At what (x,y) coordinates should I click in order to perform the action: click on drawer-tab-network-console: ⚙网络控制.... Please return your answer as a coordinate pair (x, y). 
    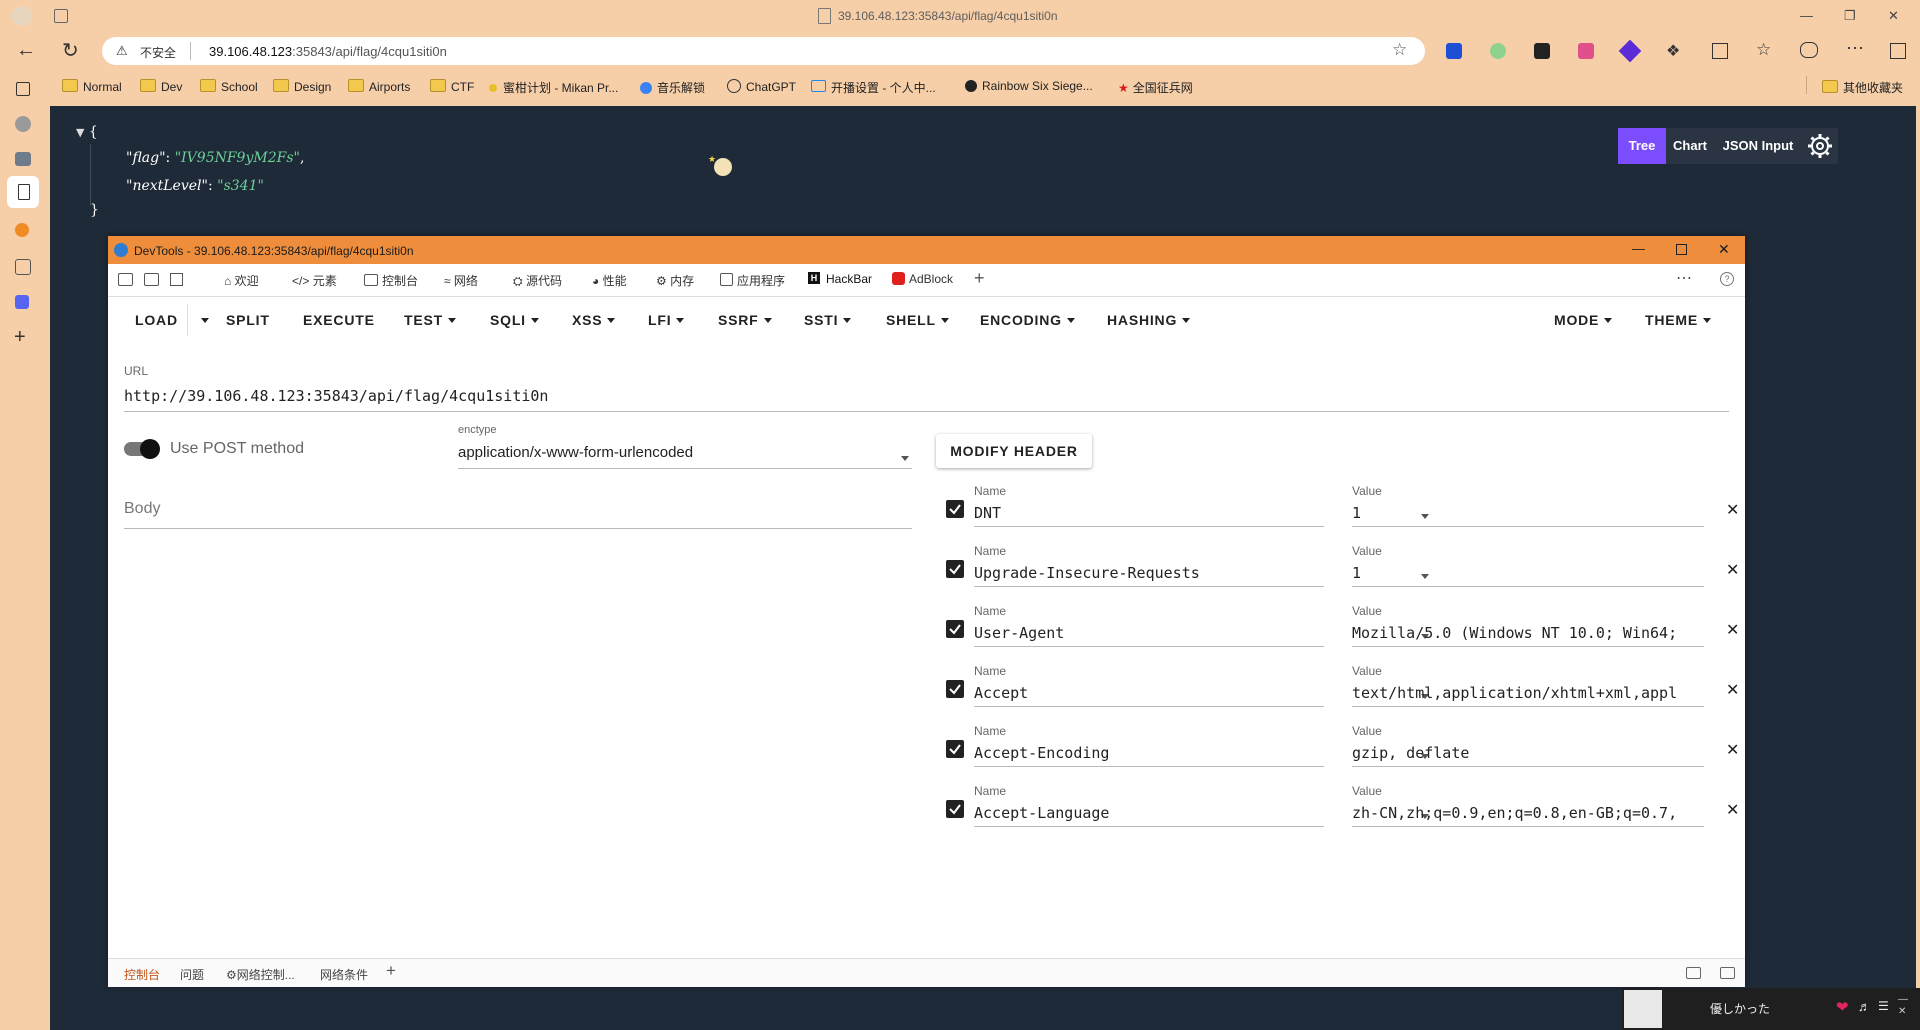
    Looking at the image, I should click on (260, 974).